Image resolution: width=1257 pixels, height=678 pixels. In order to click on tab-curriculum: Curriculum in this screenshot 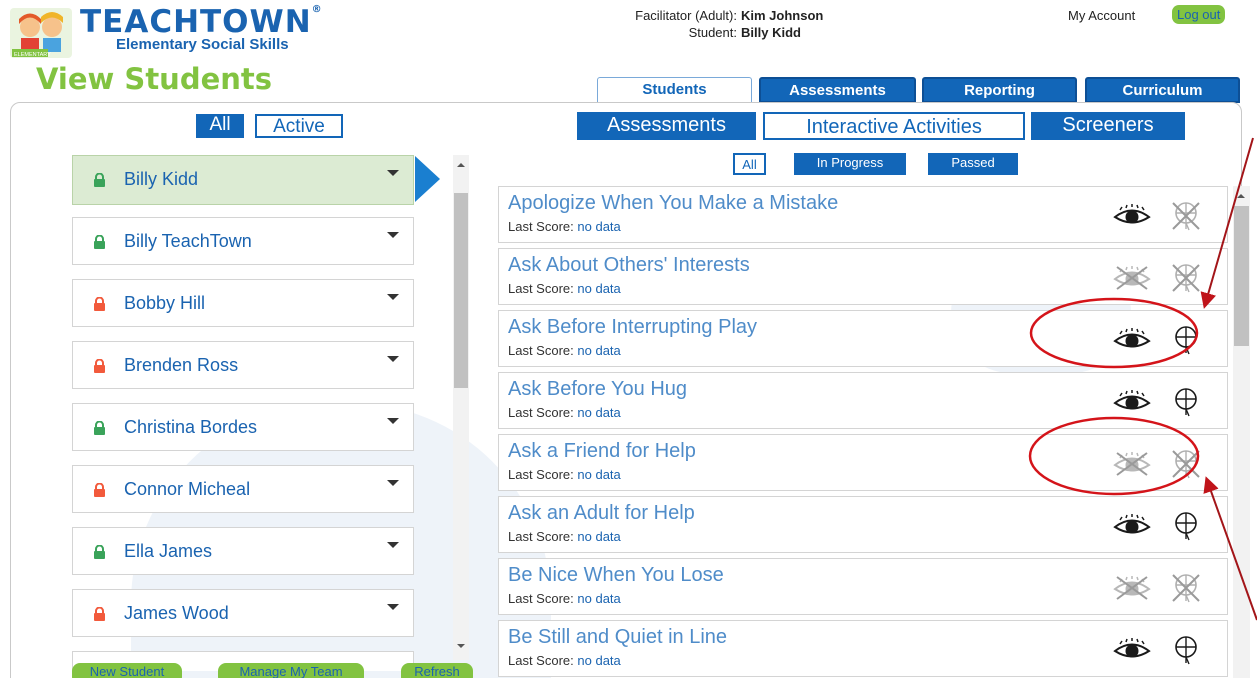, I will do `click(1162, 90)`.